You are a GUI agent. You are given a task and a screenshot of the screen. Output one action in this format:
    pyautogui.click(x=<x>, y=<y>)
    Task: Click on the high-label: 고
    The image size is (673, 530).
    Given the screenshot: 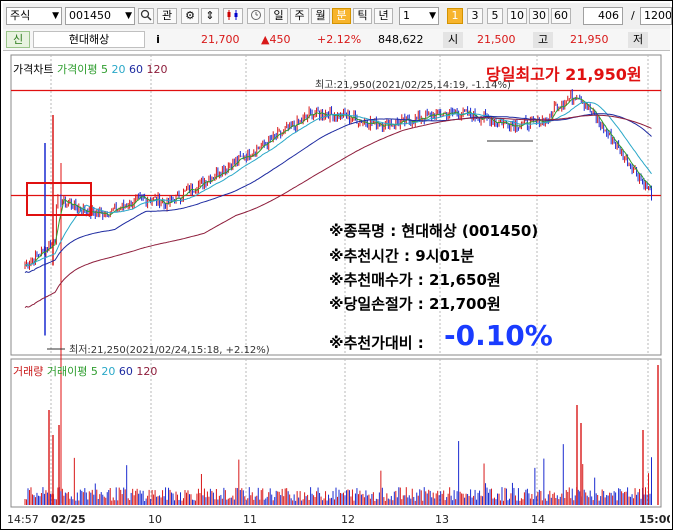 What is the action you would take?
    pyautogui.click(x=543, y=40)
    